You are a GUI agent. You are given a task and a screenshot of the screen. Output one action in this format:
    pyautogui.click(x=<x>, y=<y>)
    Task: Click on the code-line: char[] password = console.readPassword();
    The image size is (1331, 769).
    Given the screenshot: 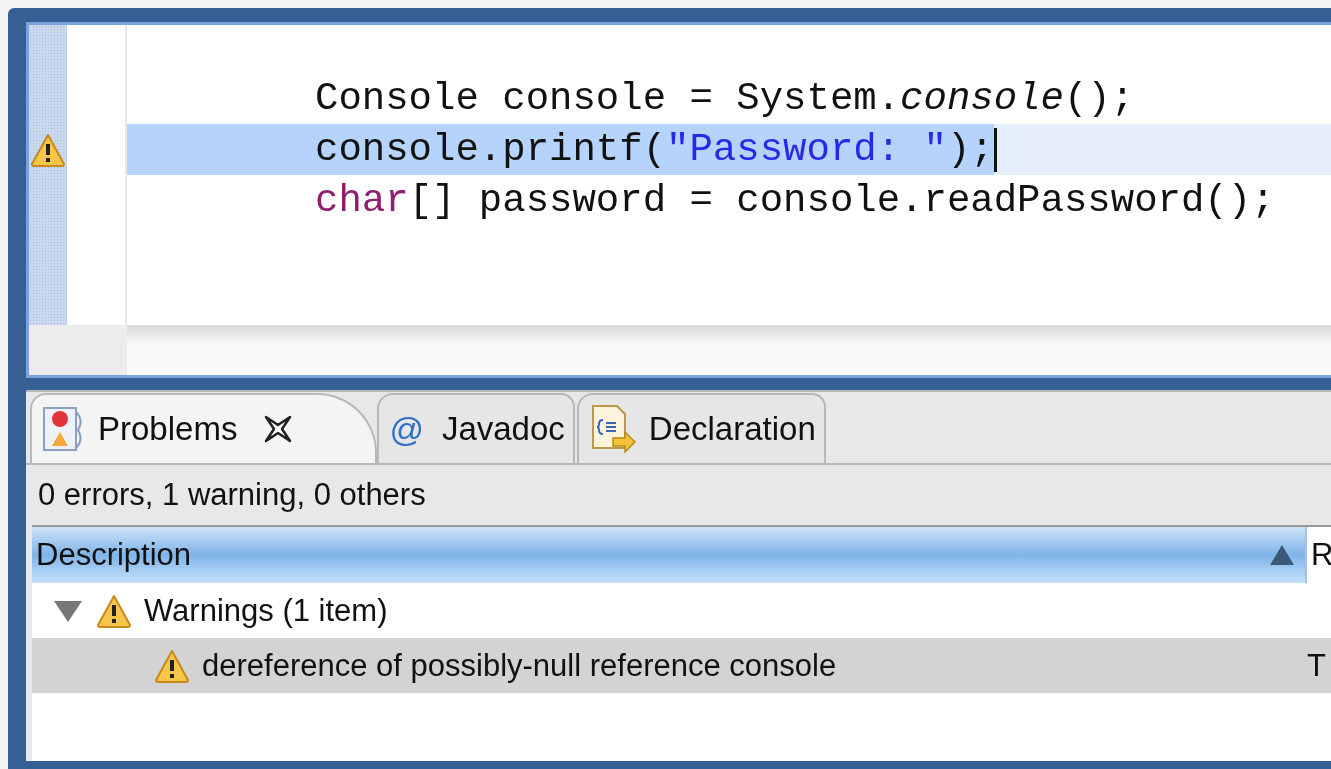 What is the action you would take?
    pyautogui.click(x=794, y=201)
    